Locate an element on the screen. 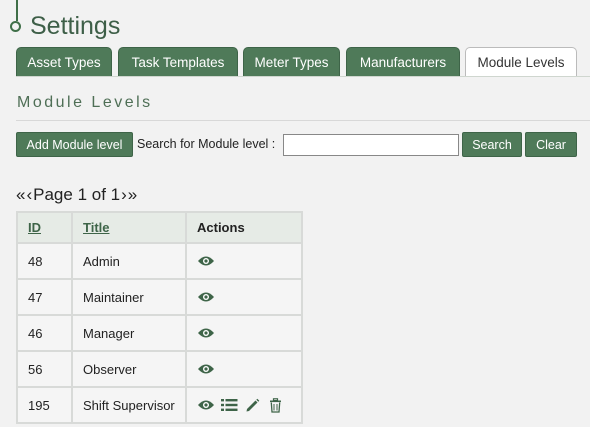 The height and width of the screenshot is (427, 590). sort-by-id-link: ID is located at coordinates (34, 227).